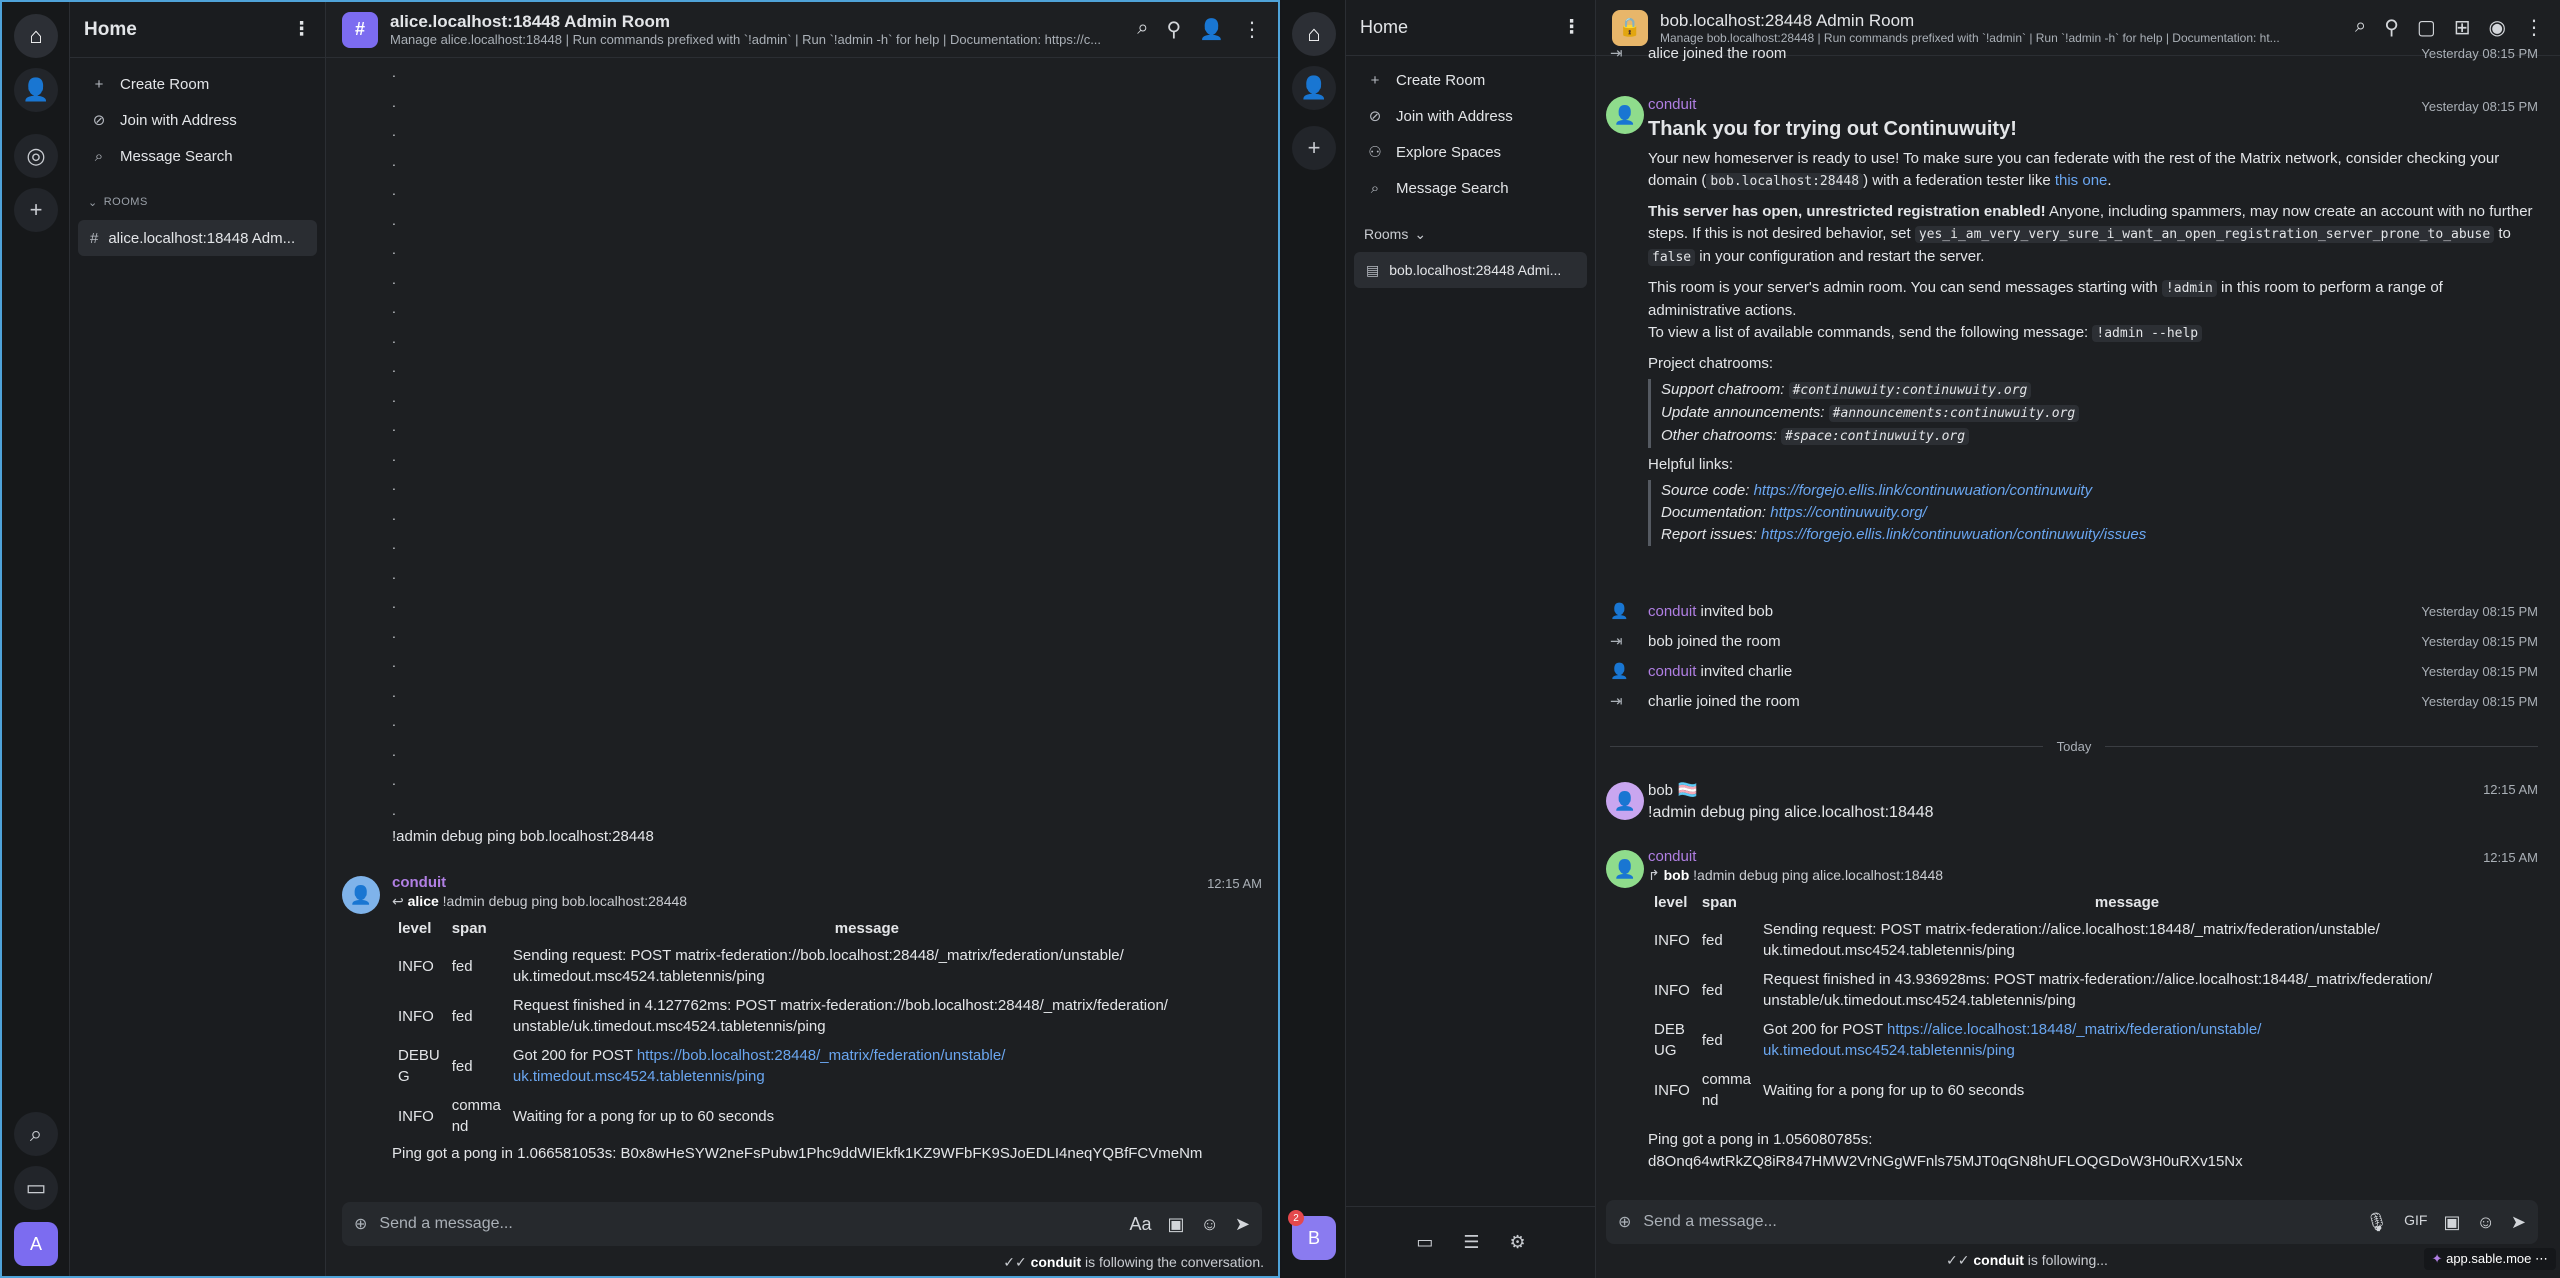 The height and width of the screenshot is (1278, 2560). What do you see at coordinates (36, 1244) in the screenshot?
I see `user-avatar: A` at bounding box center [36, 1244].